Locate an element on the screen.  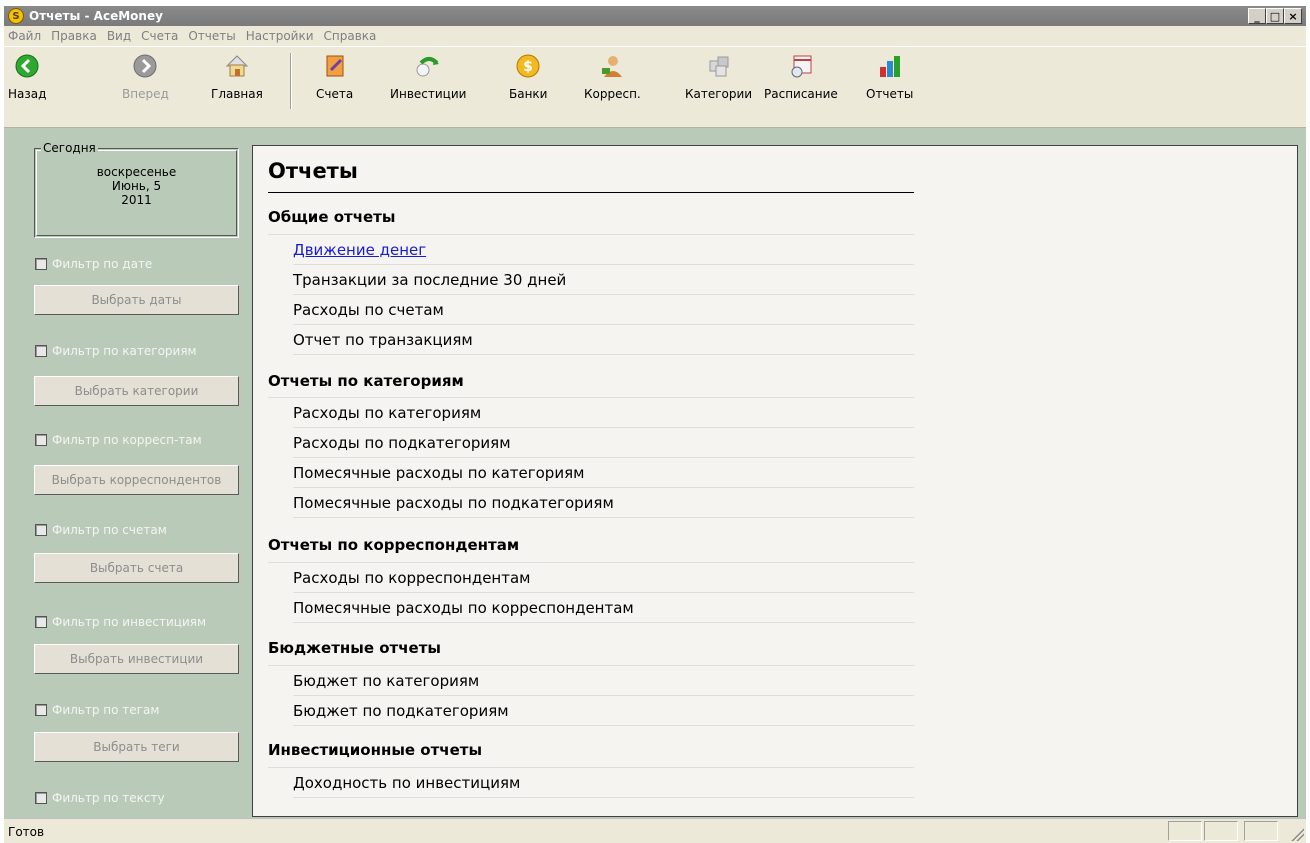
minimize-button: _ is located at coordinates (1257, 16).